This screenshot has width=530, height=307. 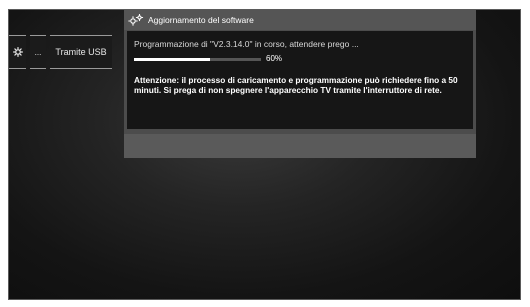 I want to click on progress-percent-label: 60%, so click(x=274, y=58).